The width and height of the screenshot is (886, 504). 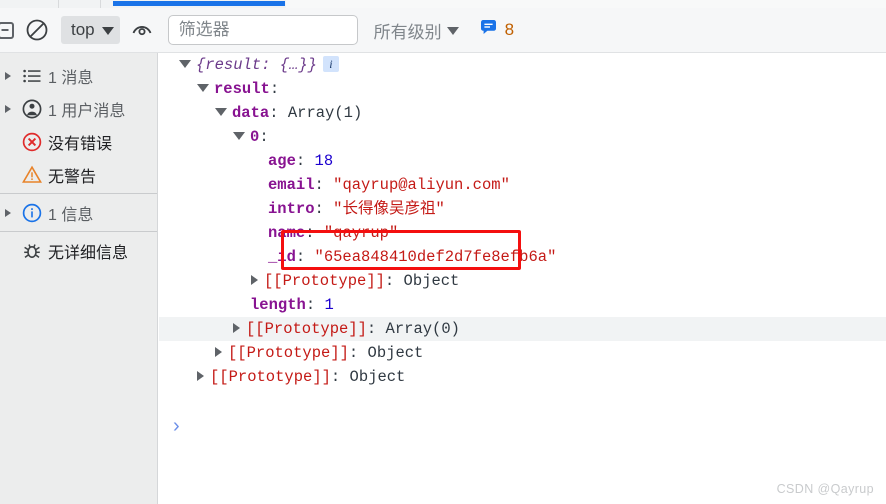 What do you see at coordinates (32, 142) in the screenshot?
I see `error-circle-icon` at bounding box center [32, 142].